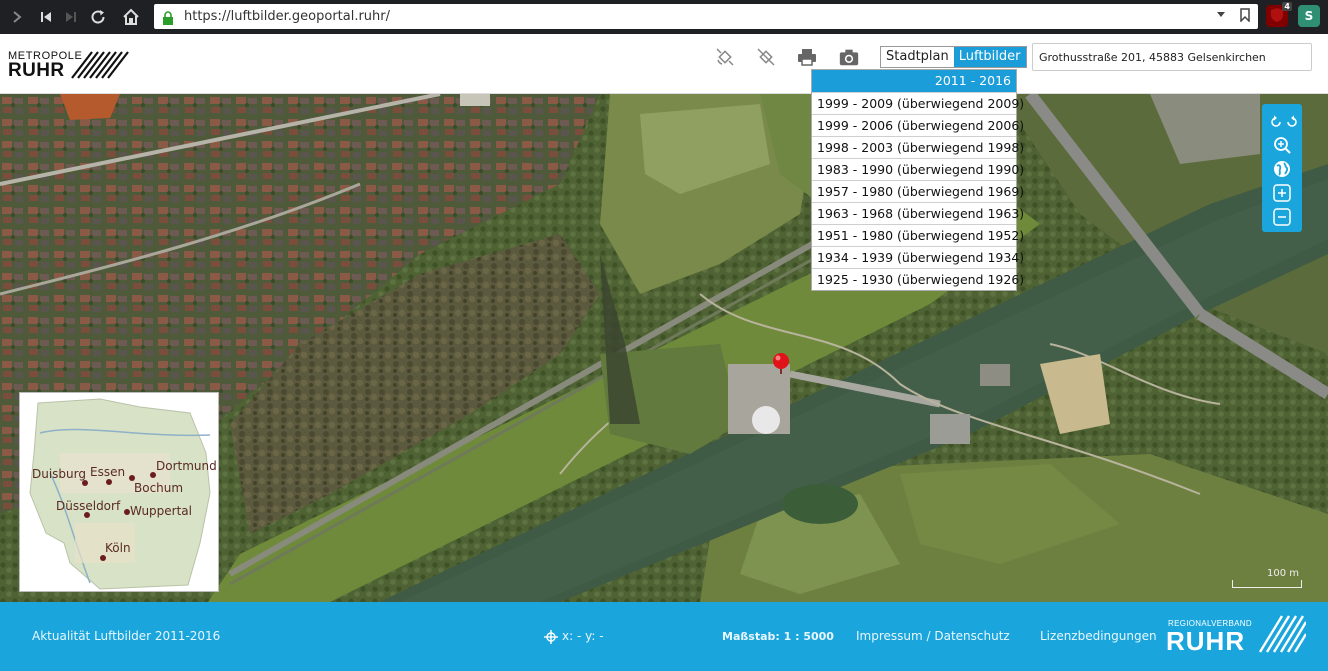 The image size is (1328, 671). What do you see at coordinates (918, 103) in the screenshot?
I see `year-option: 1999 - 2009 (überwiegend 2009)` at bounding box center [918, 103].